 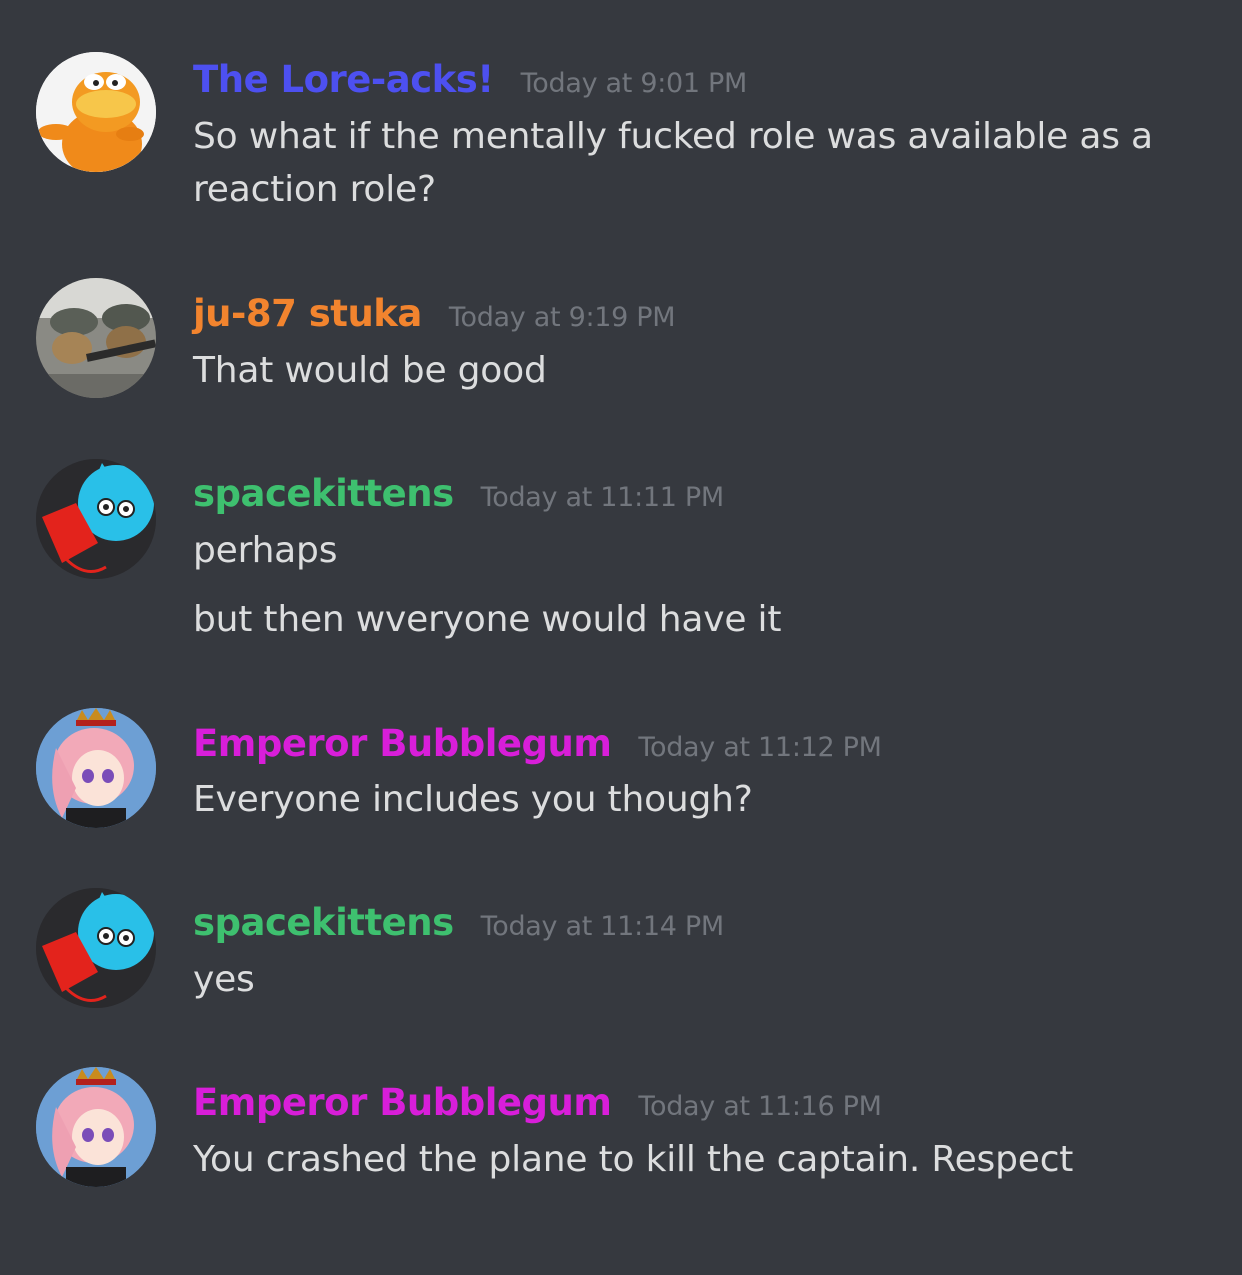 What do you see at coordinates (602, 497) in the screenshot?
I see `timestamp: Today at 11:11 PM` at bounding box center [602, 497].